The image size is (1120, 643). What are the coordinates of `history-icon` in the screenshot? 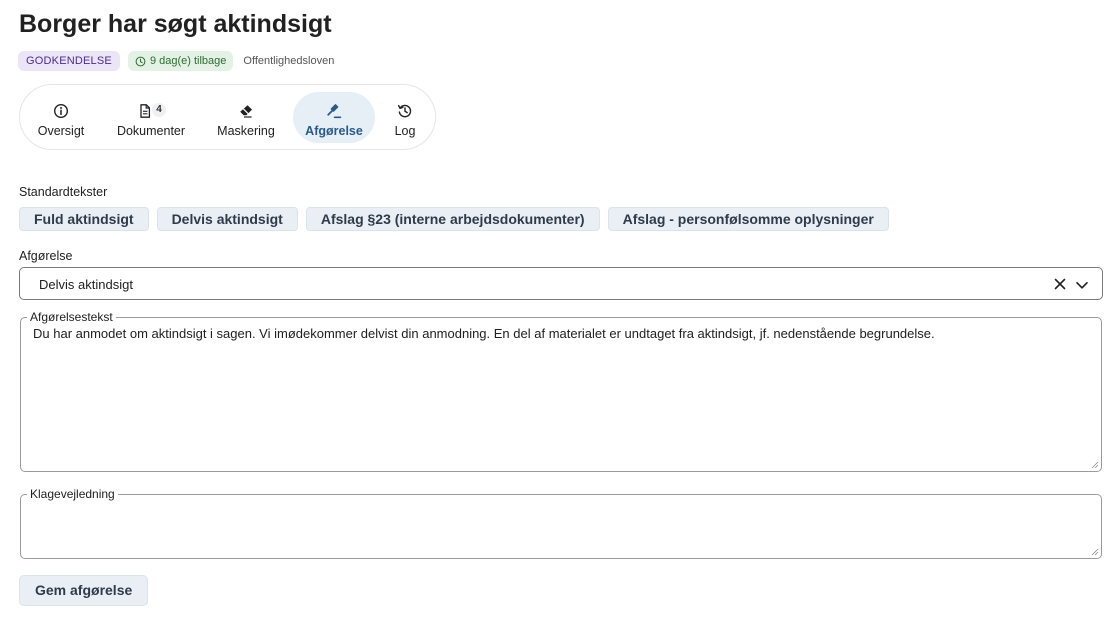 It's located at (405, 111).